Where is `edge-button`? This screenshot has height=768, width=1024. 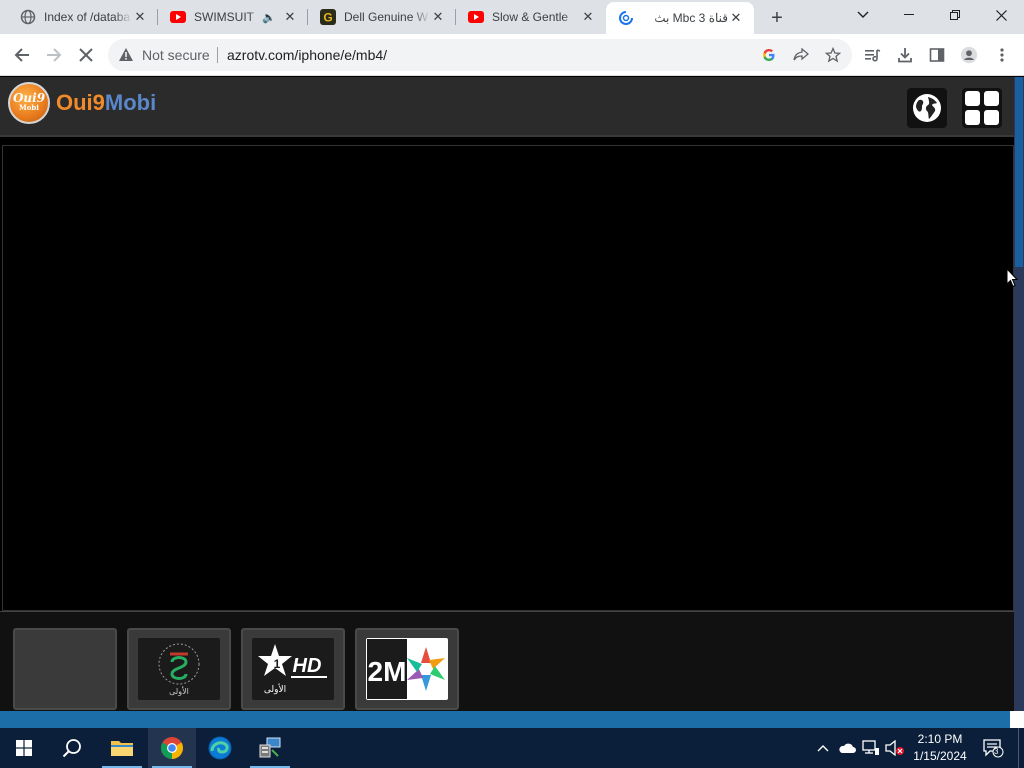
edge-button is located at coordinates (220, 748).